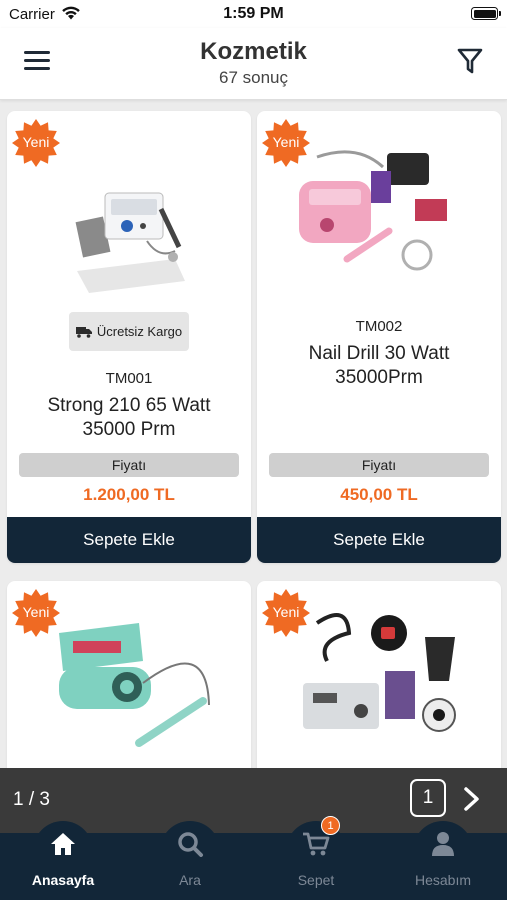 The width and height of the screenshot is (507, 900). I want to click on free-shipping-label: Ücretsiz Kargo, so click(139, 331).